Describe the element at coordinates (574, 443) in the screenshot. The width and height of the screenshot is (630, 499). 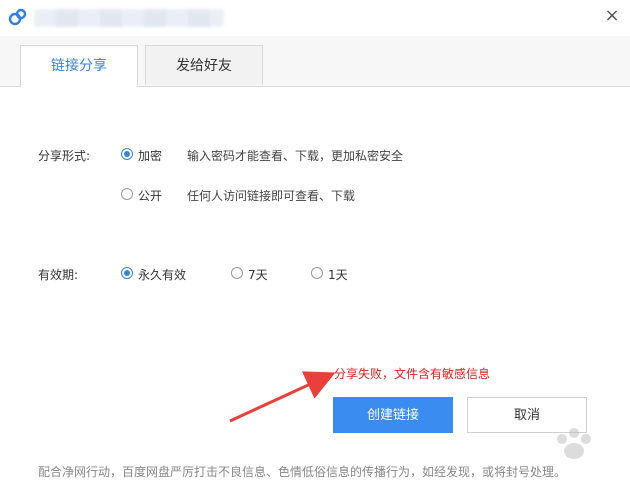
I see `watermark-paw-icon` at that location.